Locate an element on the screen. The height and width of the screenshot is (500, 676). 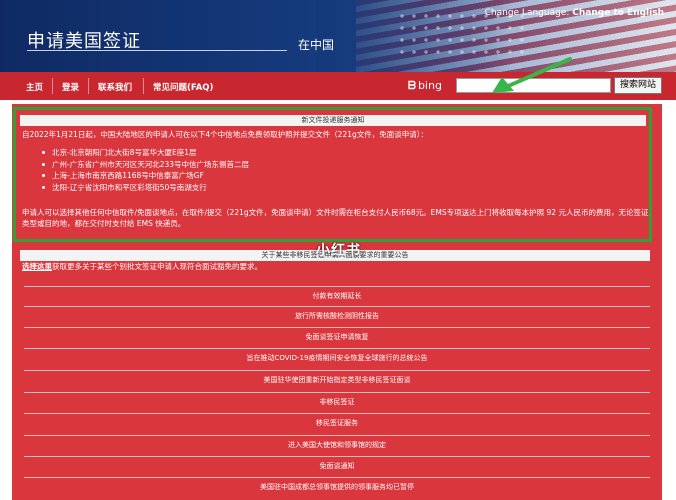
nav-contact: 联系我们 is located at coordinates (115, 87).